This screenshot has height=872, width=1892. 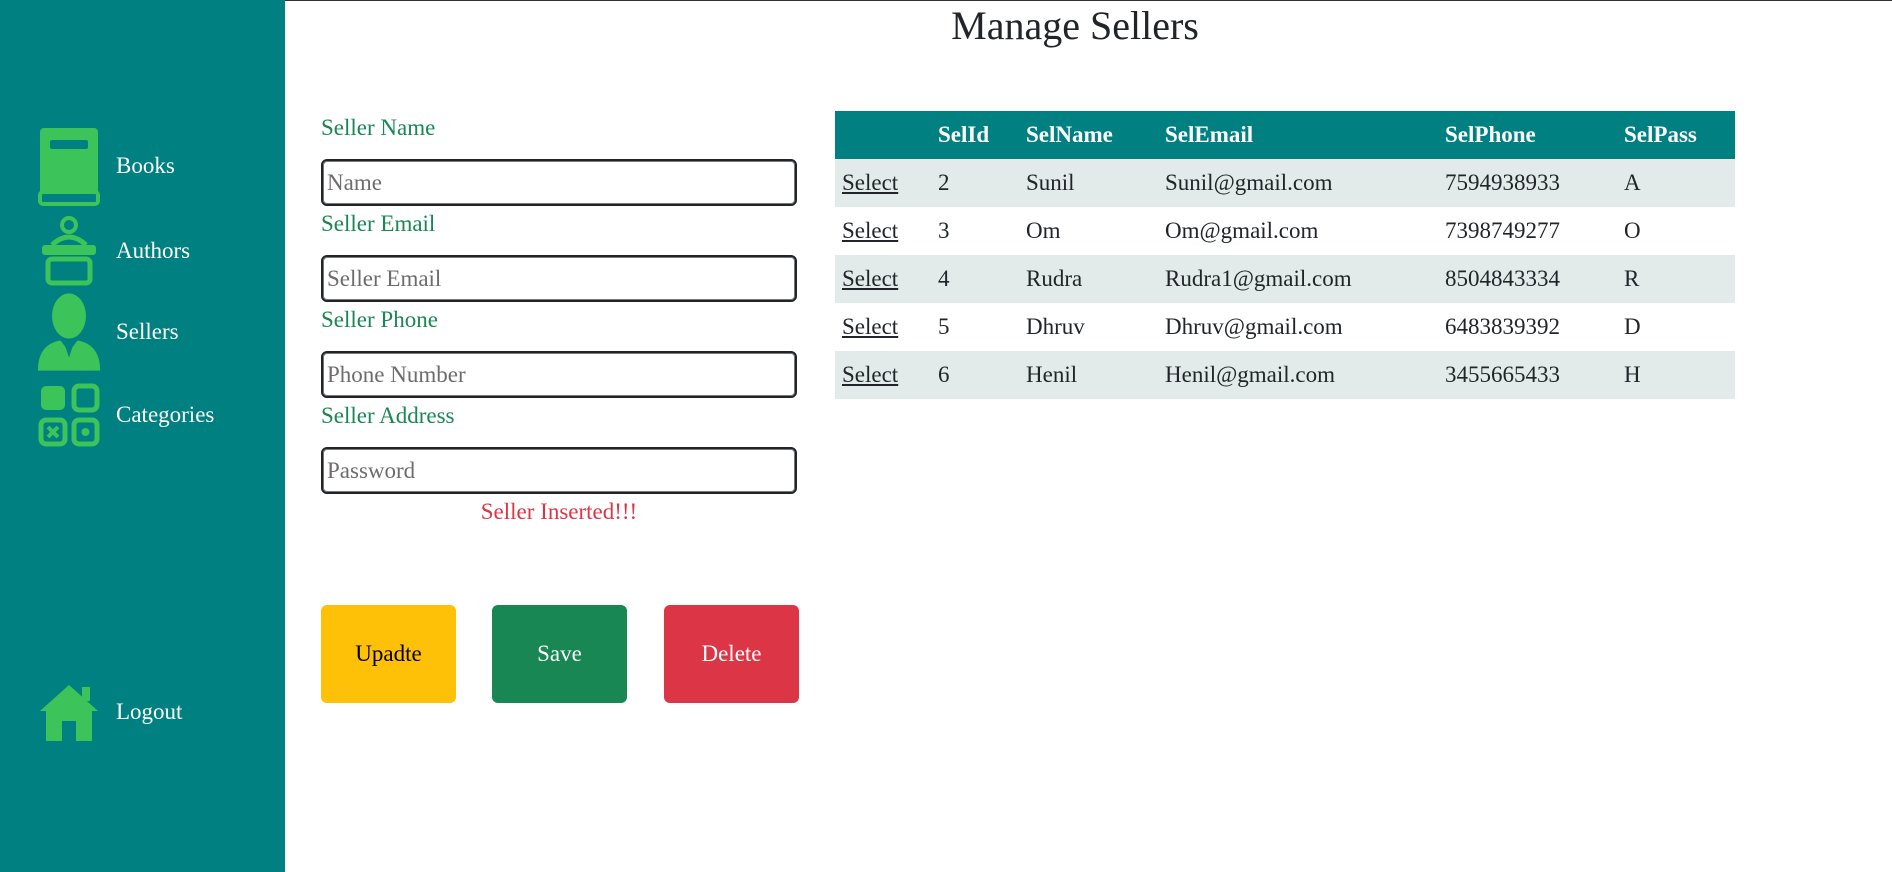 What do you see at coordinates (1632, 182) in the screenshot?
I see `cell-pass: A` at bounding box center [1632, 182].